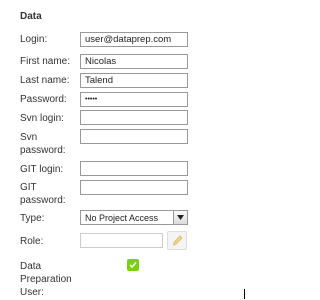 The width and height of the screenshot is (320, 300). I want to click on role-field, so click(121, 240).